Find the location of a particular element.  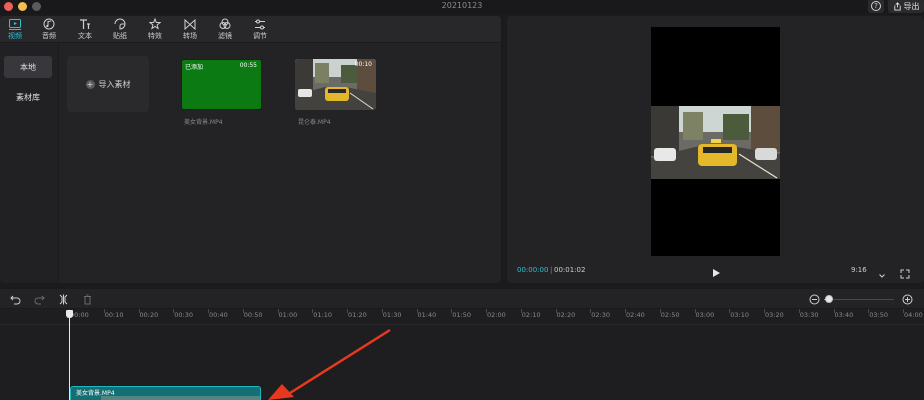

split-button is located at coordinates (63, 299).